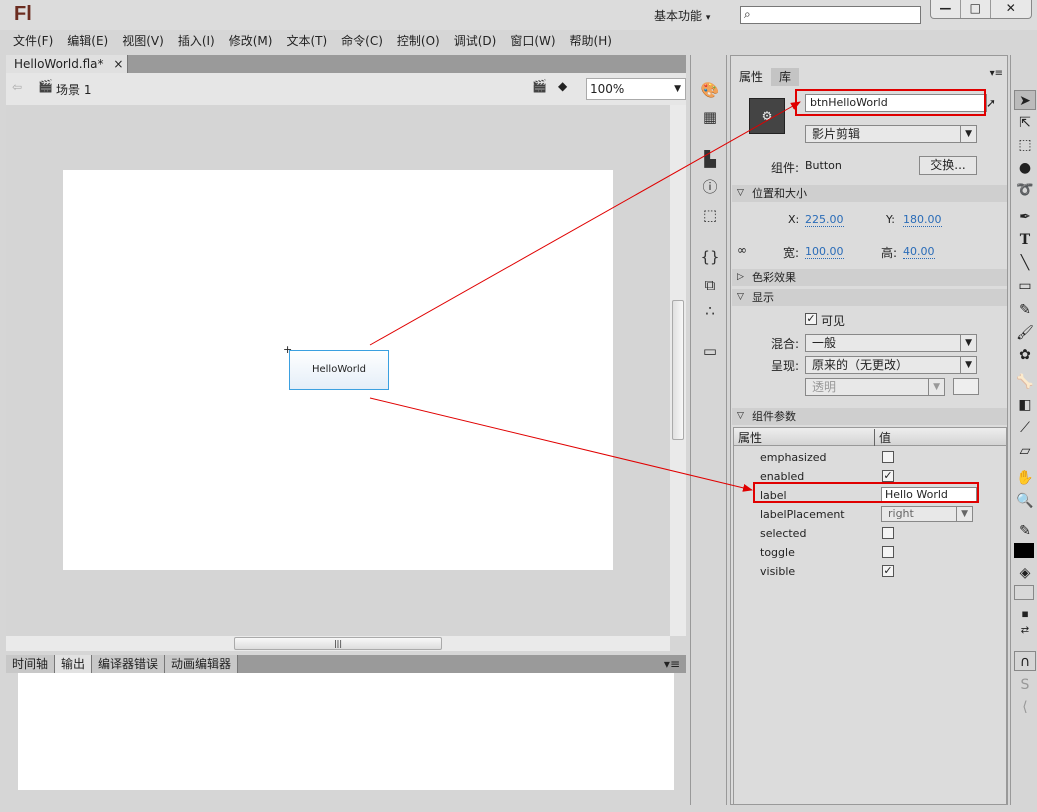 The image size is (1037, 812). I want to click on hand-tool-icon: ✋, so click(1025, 478).